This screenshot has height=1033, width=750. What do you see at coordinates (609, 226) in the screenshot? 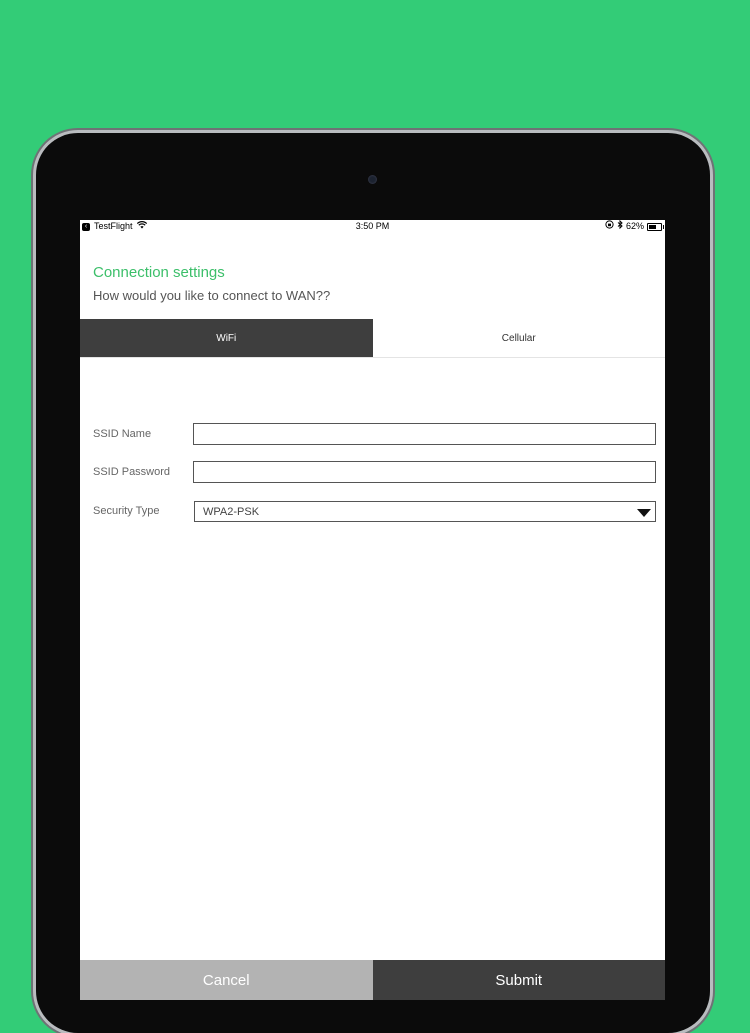
I see `orientation-lock-icon` at bounding box center [609, 226].